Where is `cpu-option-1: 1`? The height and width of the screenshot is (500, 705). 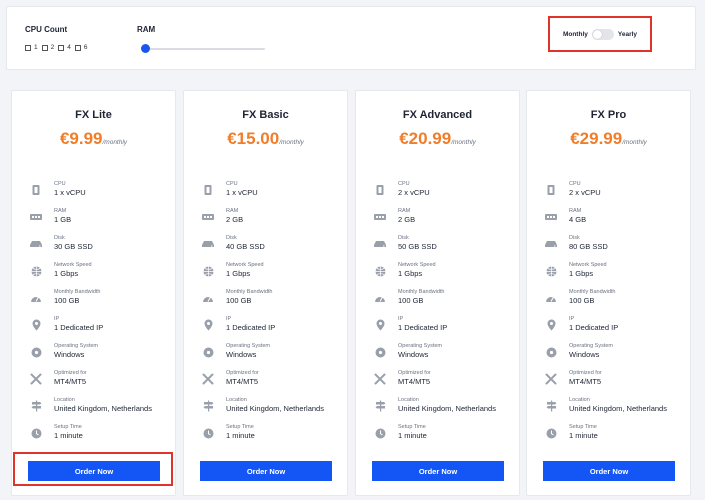 cpu-option-1: 1 is located at coordinates (31, 47).